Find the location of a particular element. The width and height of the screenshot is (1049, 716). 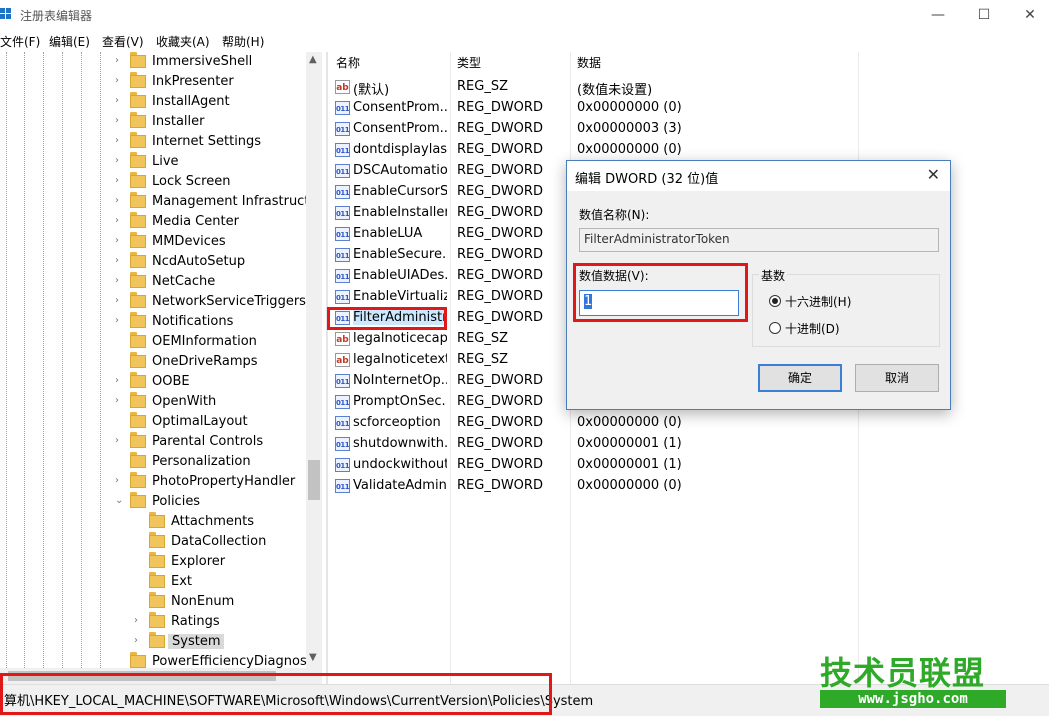

dialog-close-icon: ✕ is located at coordinates (933, 174).